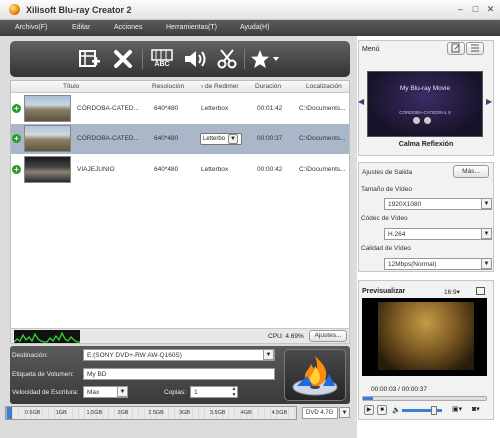 Image resolution: width=500 pixels, height=438 pixels. What do you see at coordinates (476, 409) in the screenshot?
I see `camera-icon: ◙▾` at bounding box center [476, 409].